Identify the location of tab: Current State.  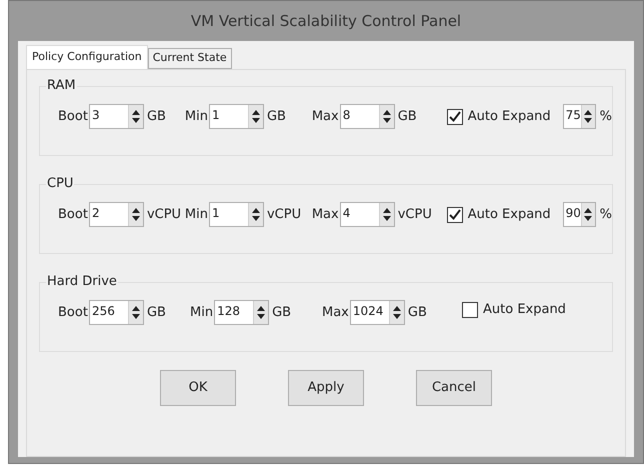
(190, 58).